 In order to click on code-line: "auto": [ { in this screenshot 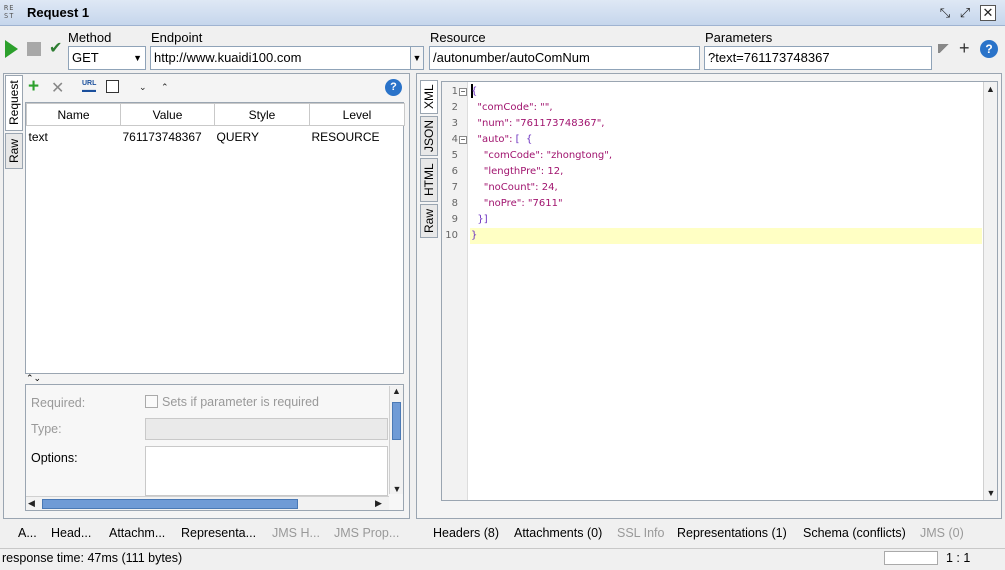, I will do `click(505, 139)`.